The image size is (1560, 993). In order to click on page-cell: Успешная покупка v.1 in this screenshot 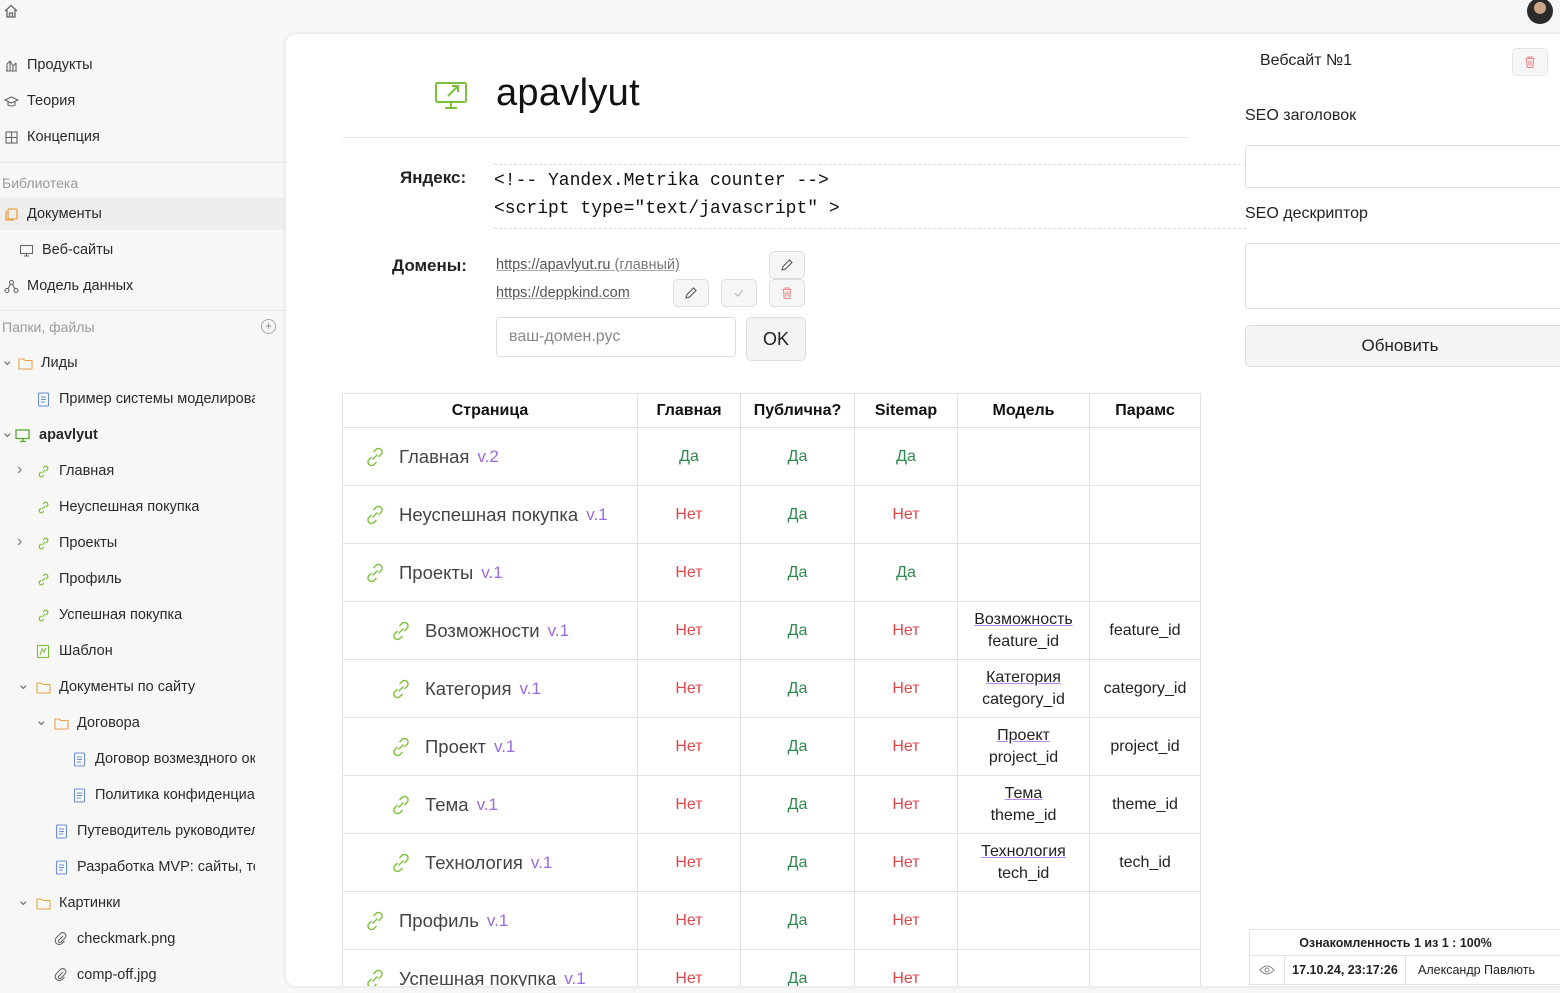, I will do `click(490, 968)`.